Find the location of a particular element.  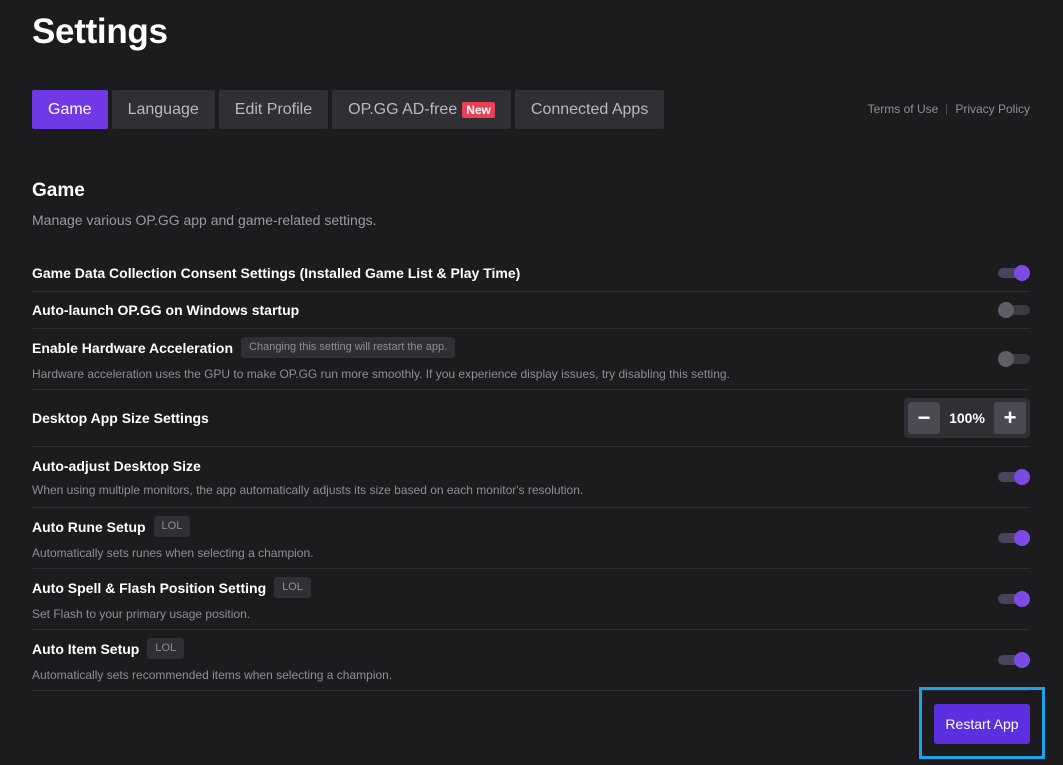

tab-label: Language is located at coordinates (163, 109).